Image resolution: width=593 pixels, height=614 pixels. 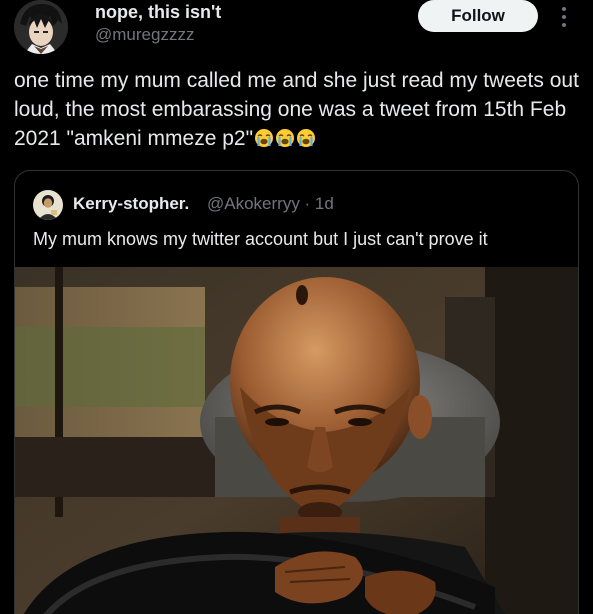 What do you see at coordinates (48, 205) in the screenshot?
I see `quoted-author-avatar` at bounding box center [48, 205].